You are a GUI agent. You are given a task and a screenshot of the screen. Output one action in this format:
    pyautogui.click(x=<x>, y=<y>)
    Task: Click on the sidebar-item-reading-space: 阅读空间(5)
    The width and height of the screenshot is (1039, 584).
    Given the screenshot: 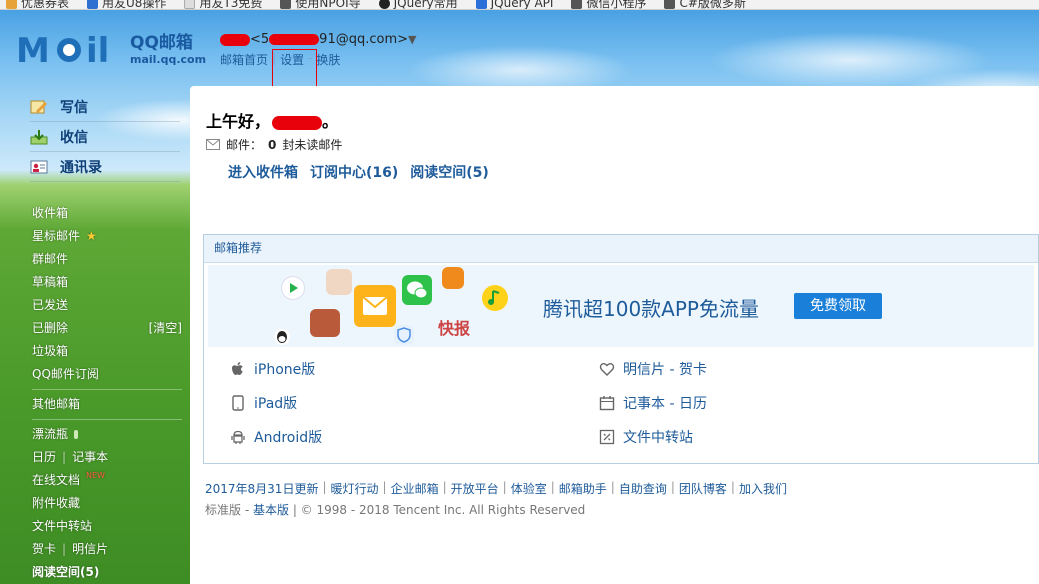 What is the action you would take?
    pyautogui.click(x=107, y=572)
    